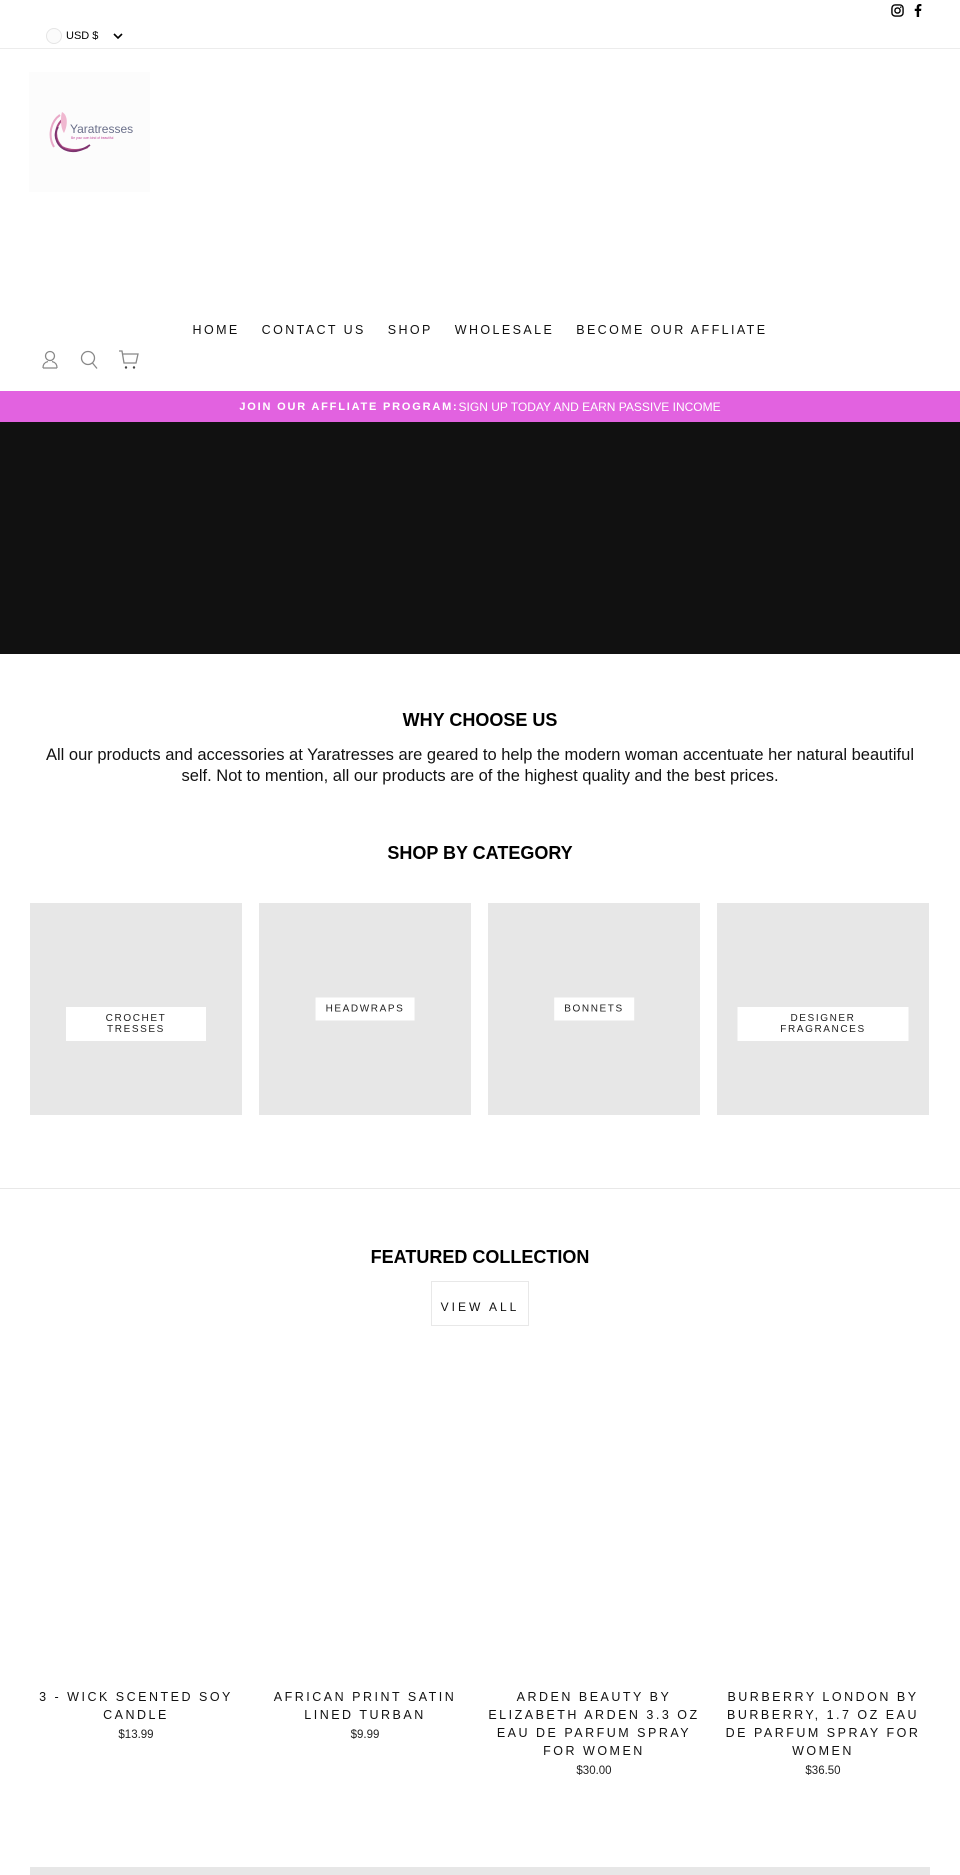  I want to click on announcement-text: SIGN UP TODAY AND EARN PASSIVE INCOME, so click(589, 406).